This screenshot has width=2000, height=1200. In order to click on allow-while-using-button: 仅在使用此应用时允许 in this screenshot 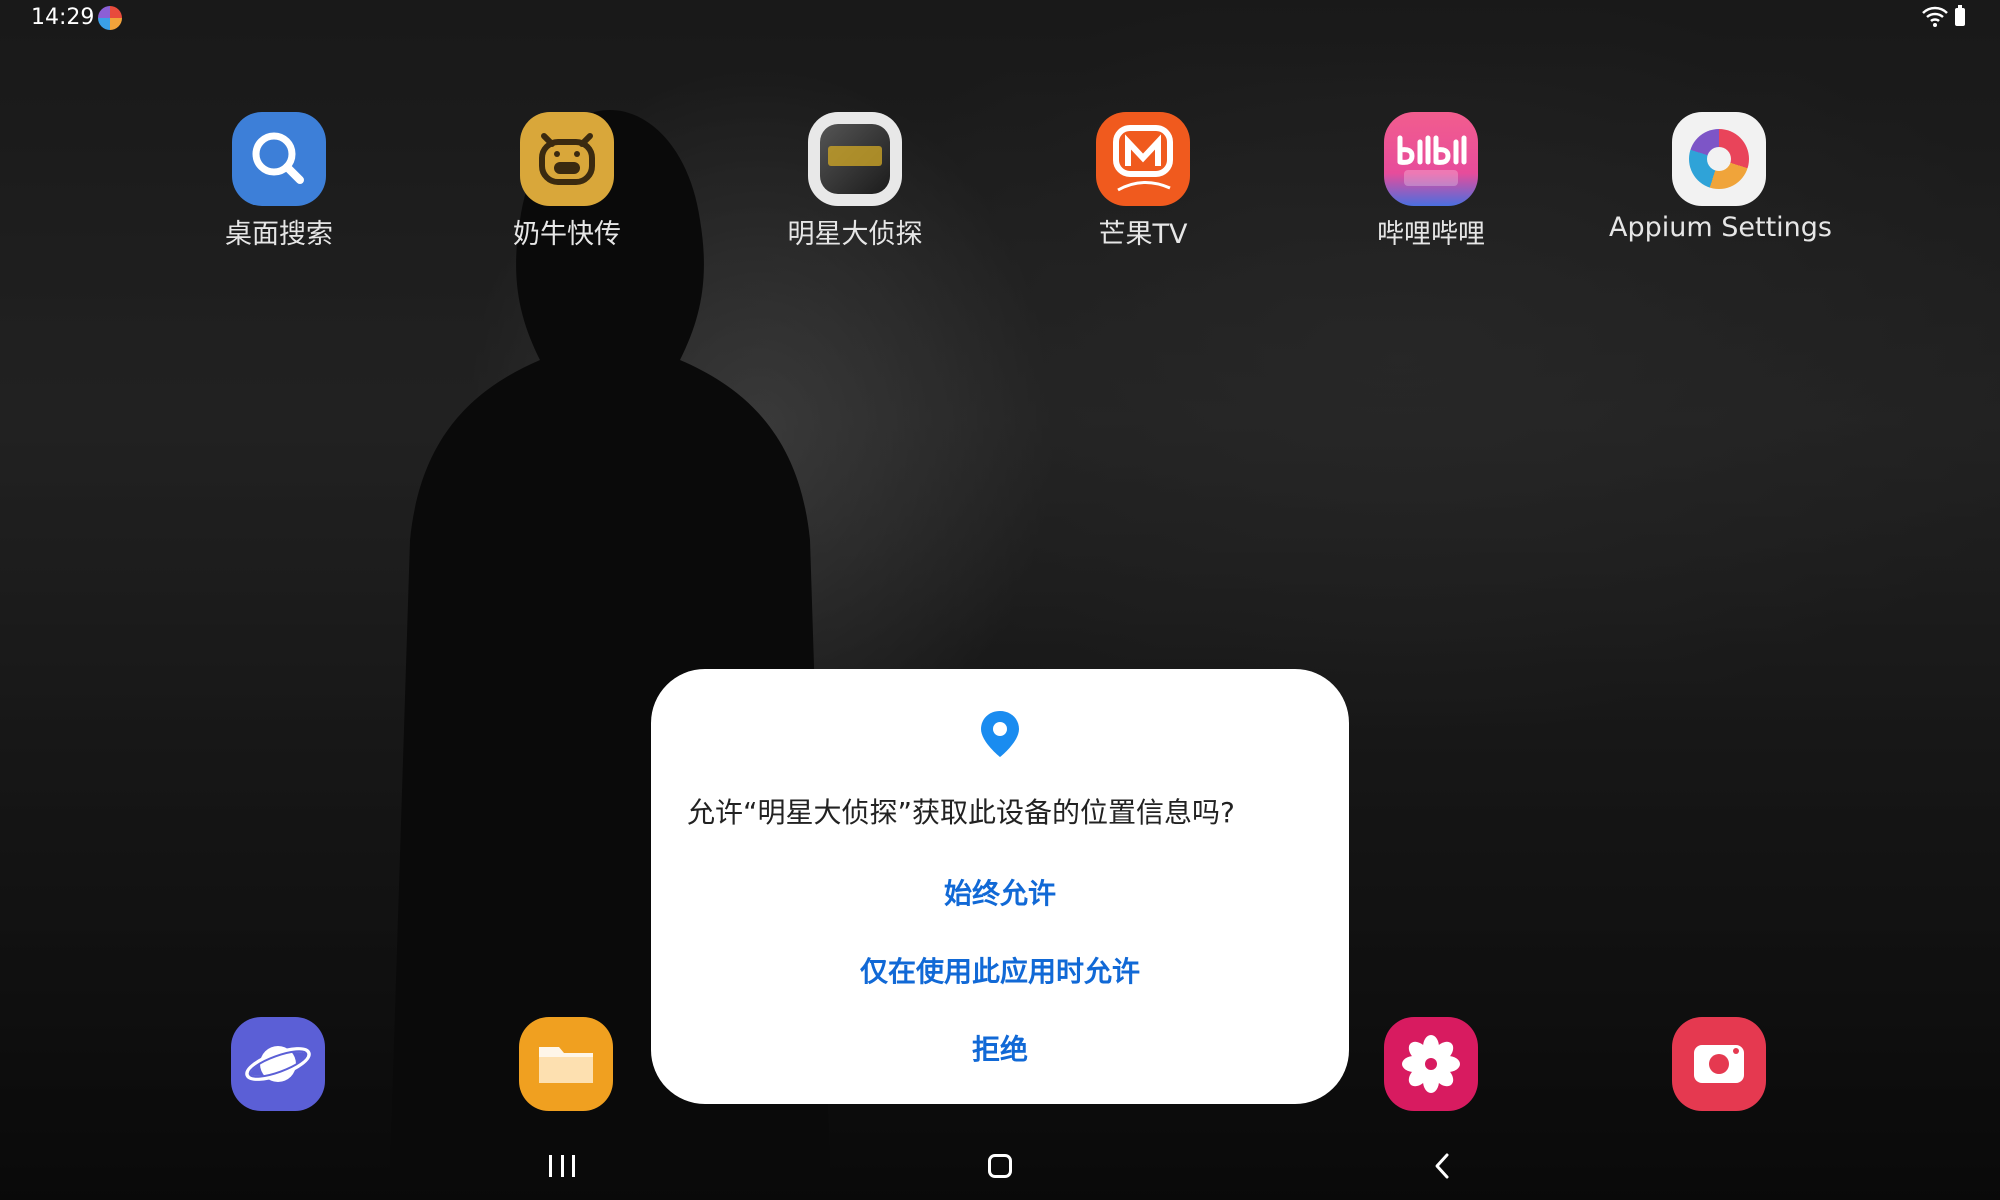, I will do `click(1000, 970)`.